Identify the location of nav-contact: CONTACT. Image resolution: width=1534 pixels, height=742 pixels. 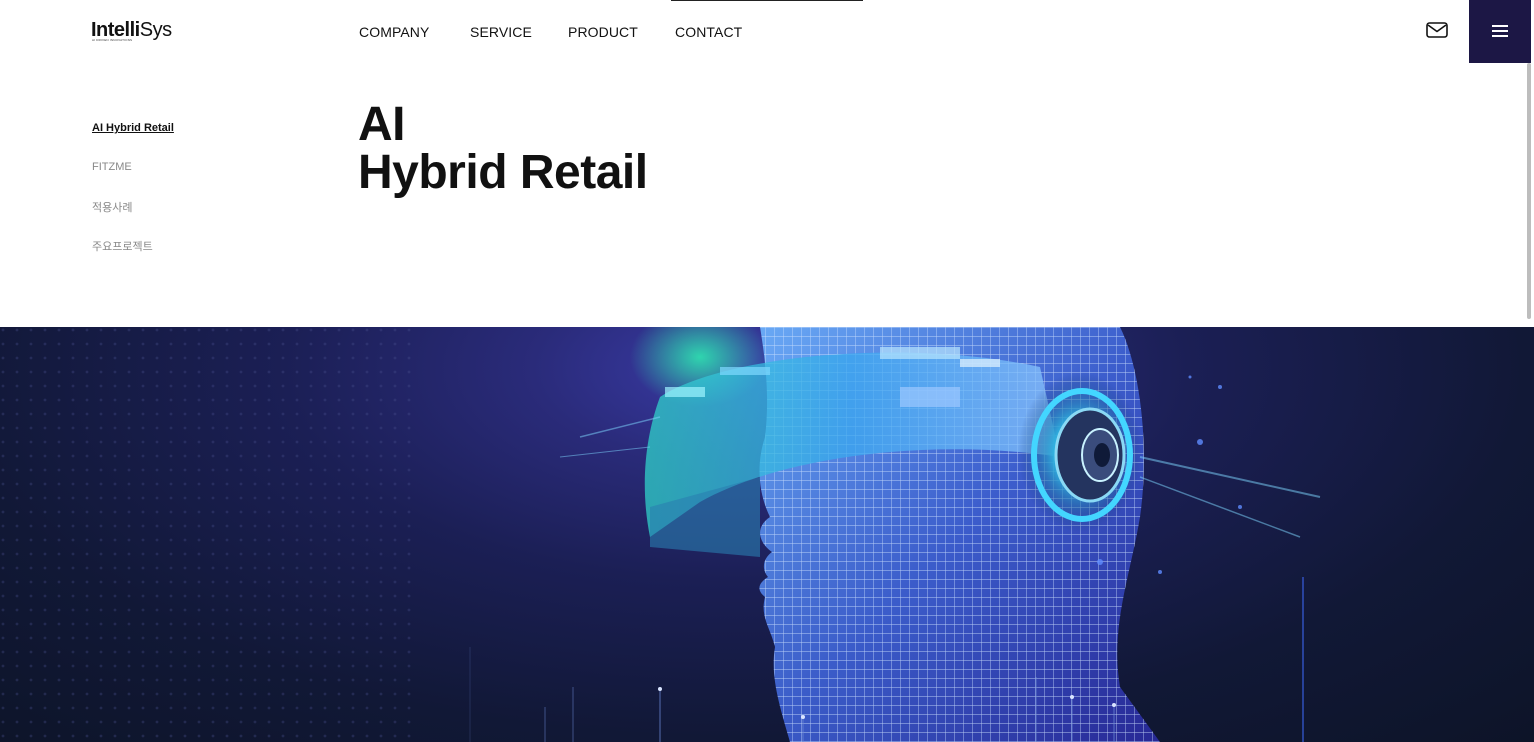
(708, 32).